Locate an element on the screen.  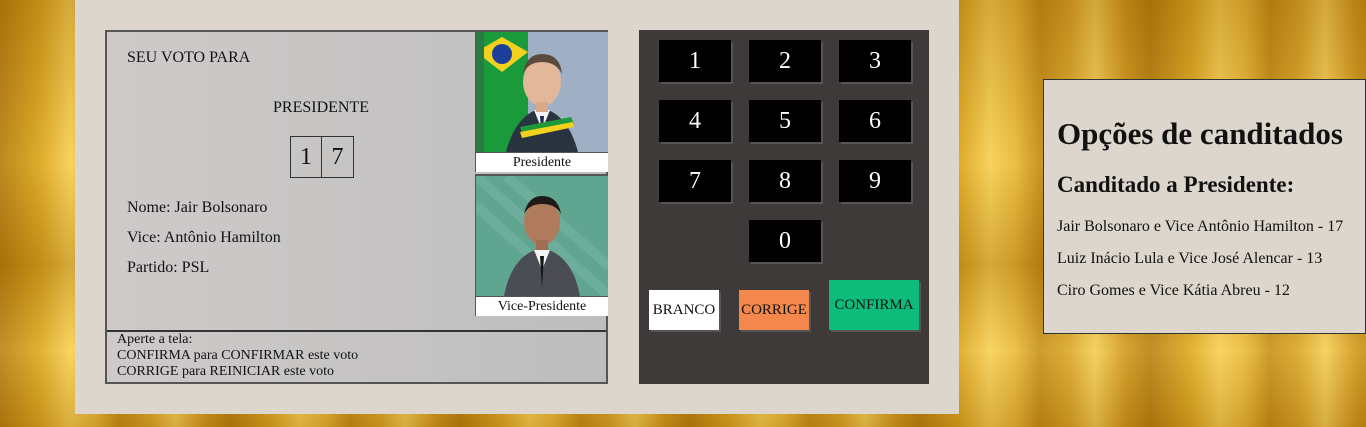
options-title: Opções de canditados is located at coordinates (1200, 133).